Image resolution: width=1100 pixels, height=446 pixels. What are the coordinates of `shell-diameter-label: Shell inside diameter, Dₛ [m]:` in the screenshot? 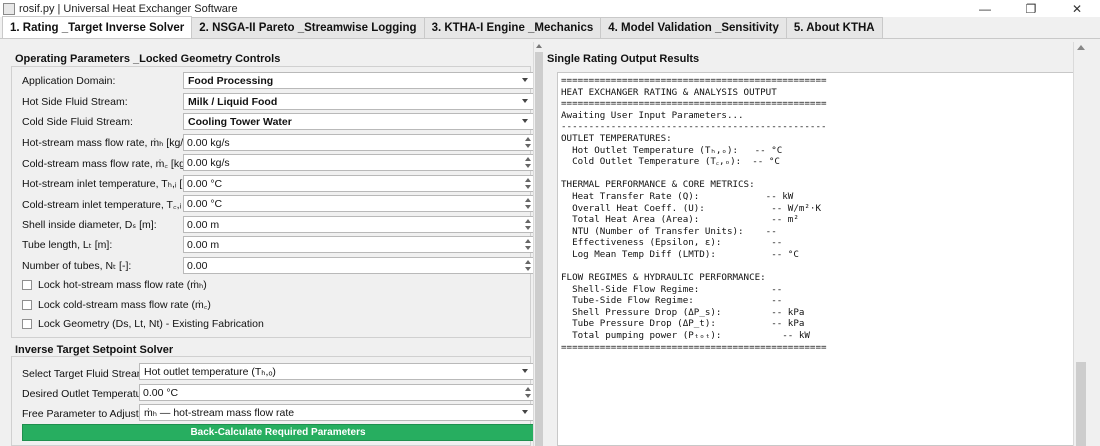 It's located at (89, 225).